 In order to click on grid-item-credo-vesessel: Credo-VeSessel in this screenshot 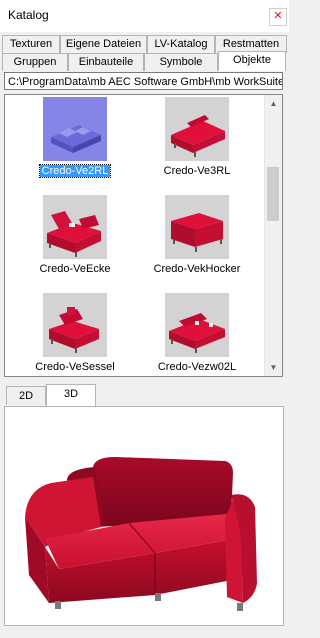, I will do `click(75, 333)`.